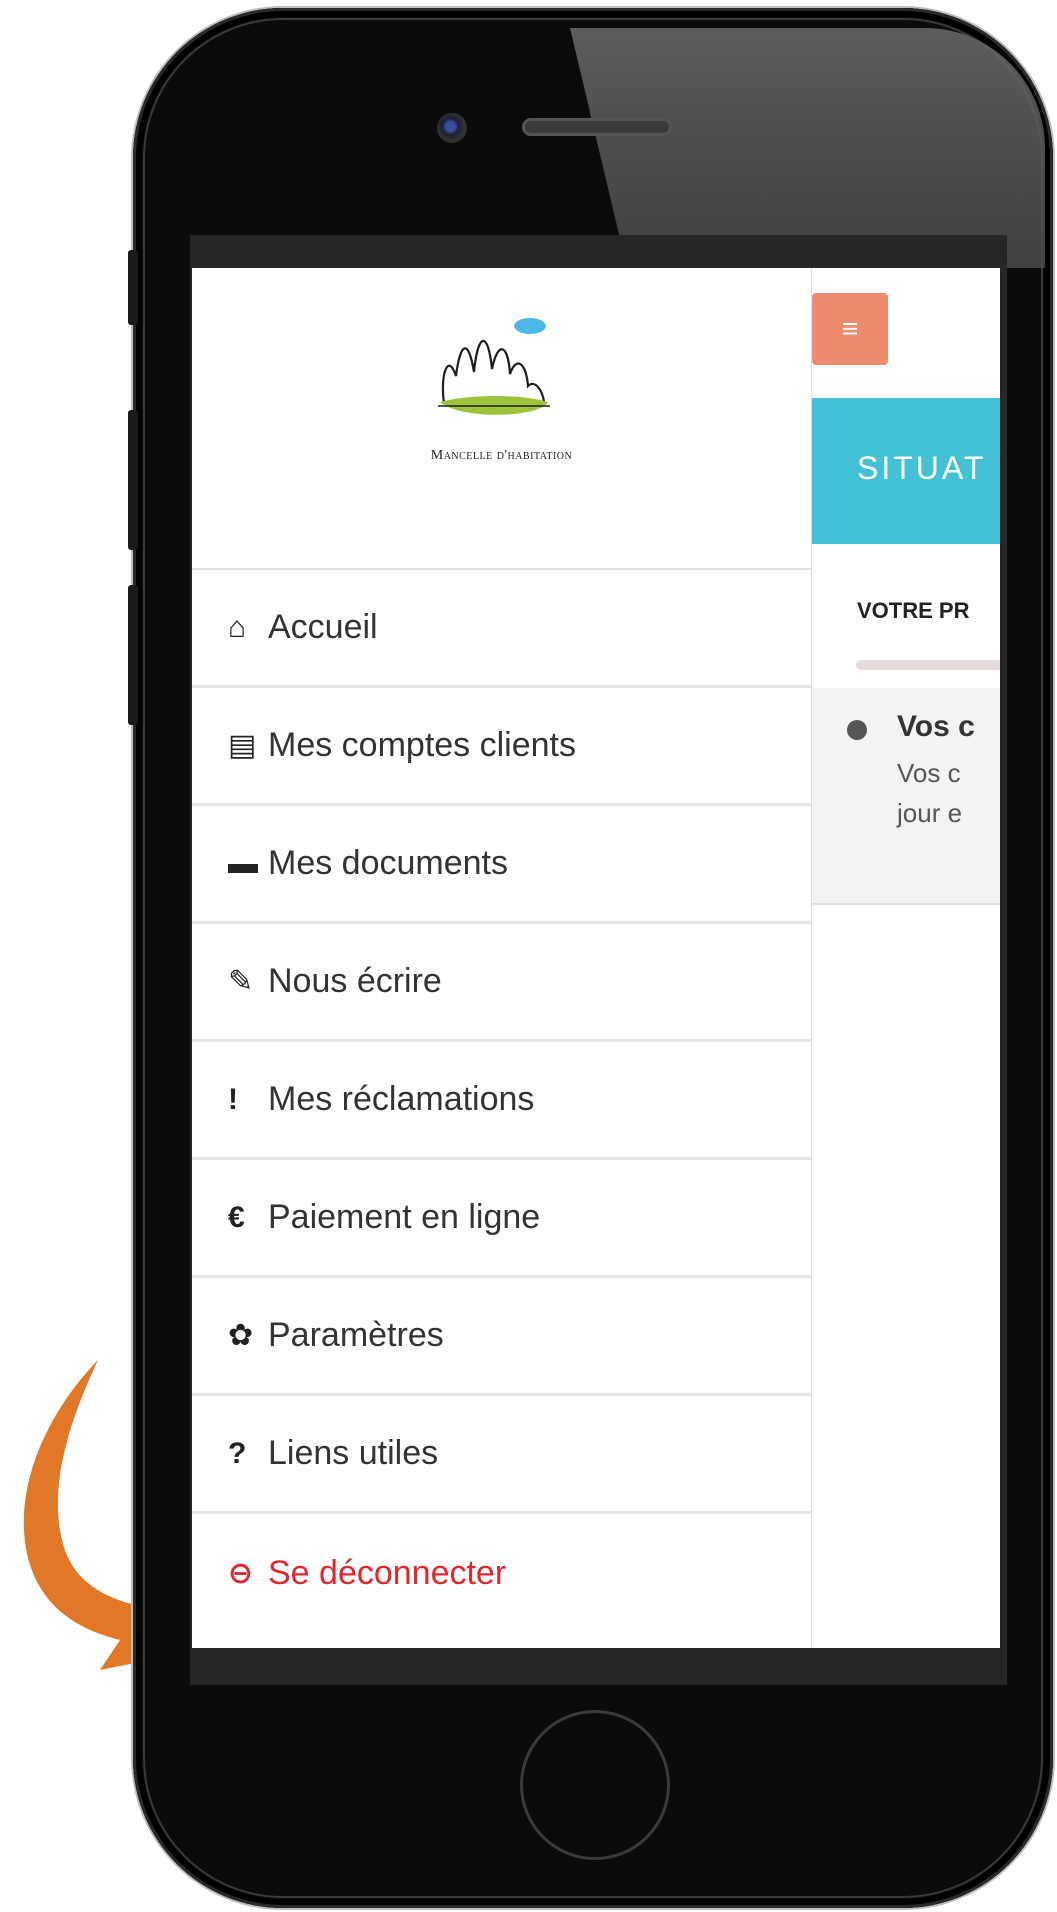 The image size is (1057, 1912). I want to click on notice-title: Vos c, so click(936, 726).